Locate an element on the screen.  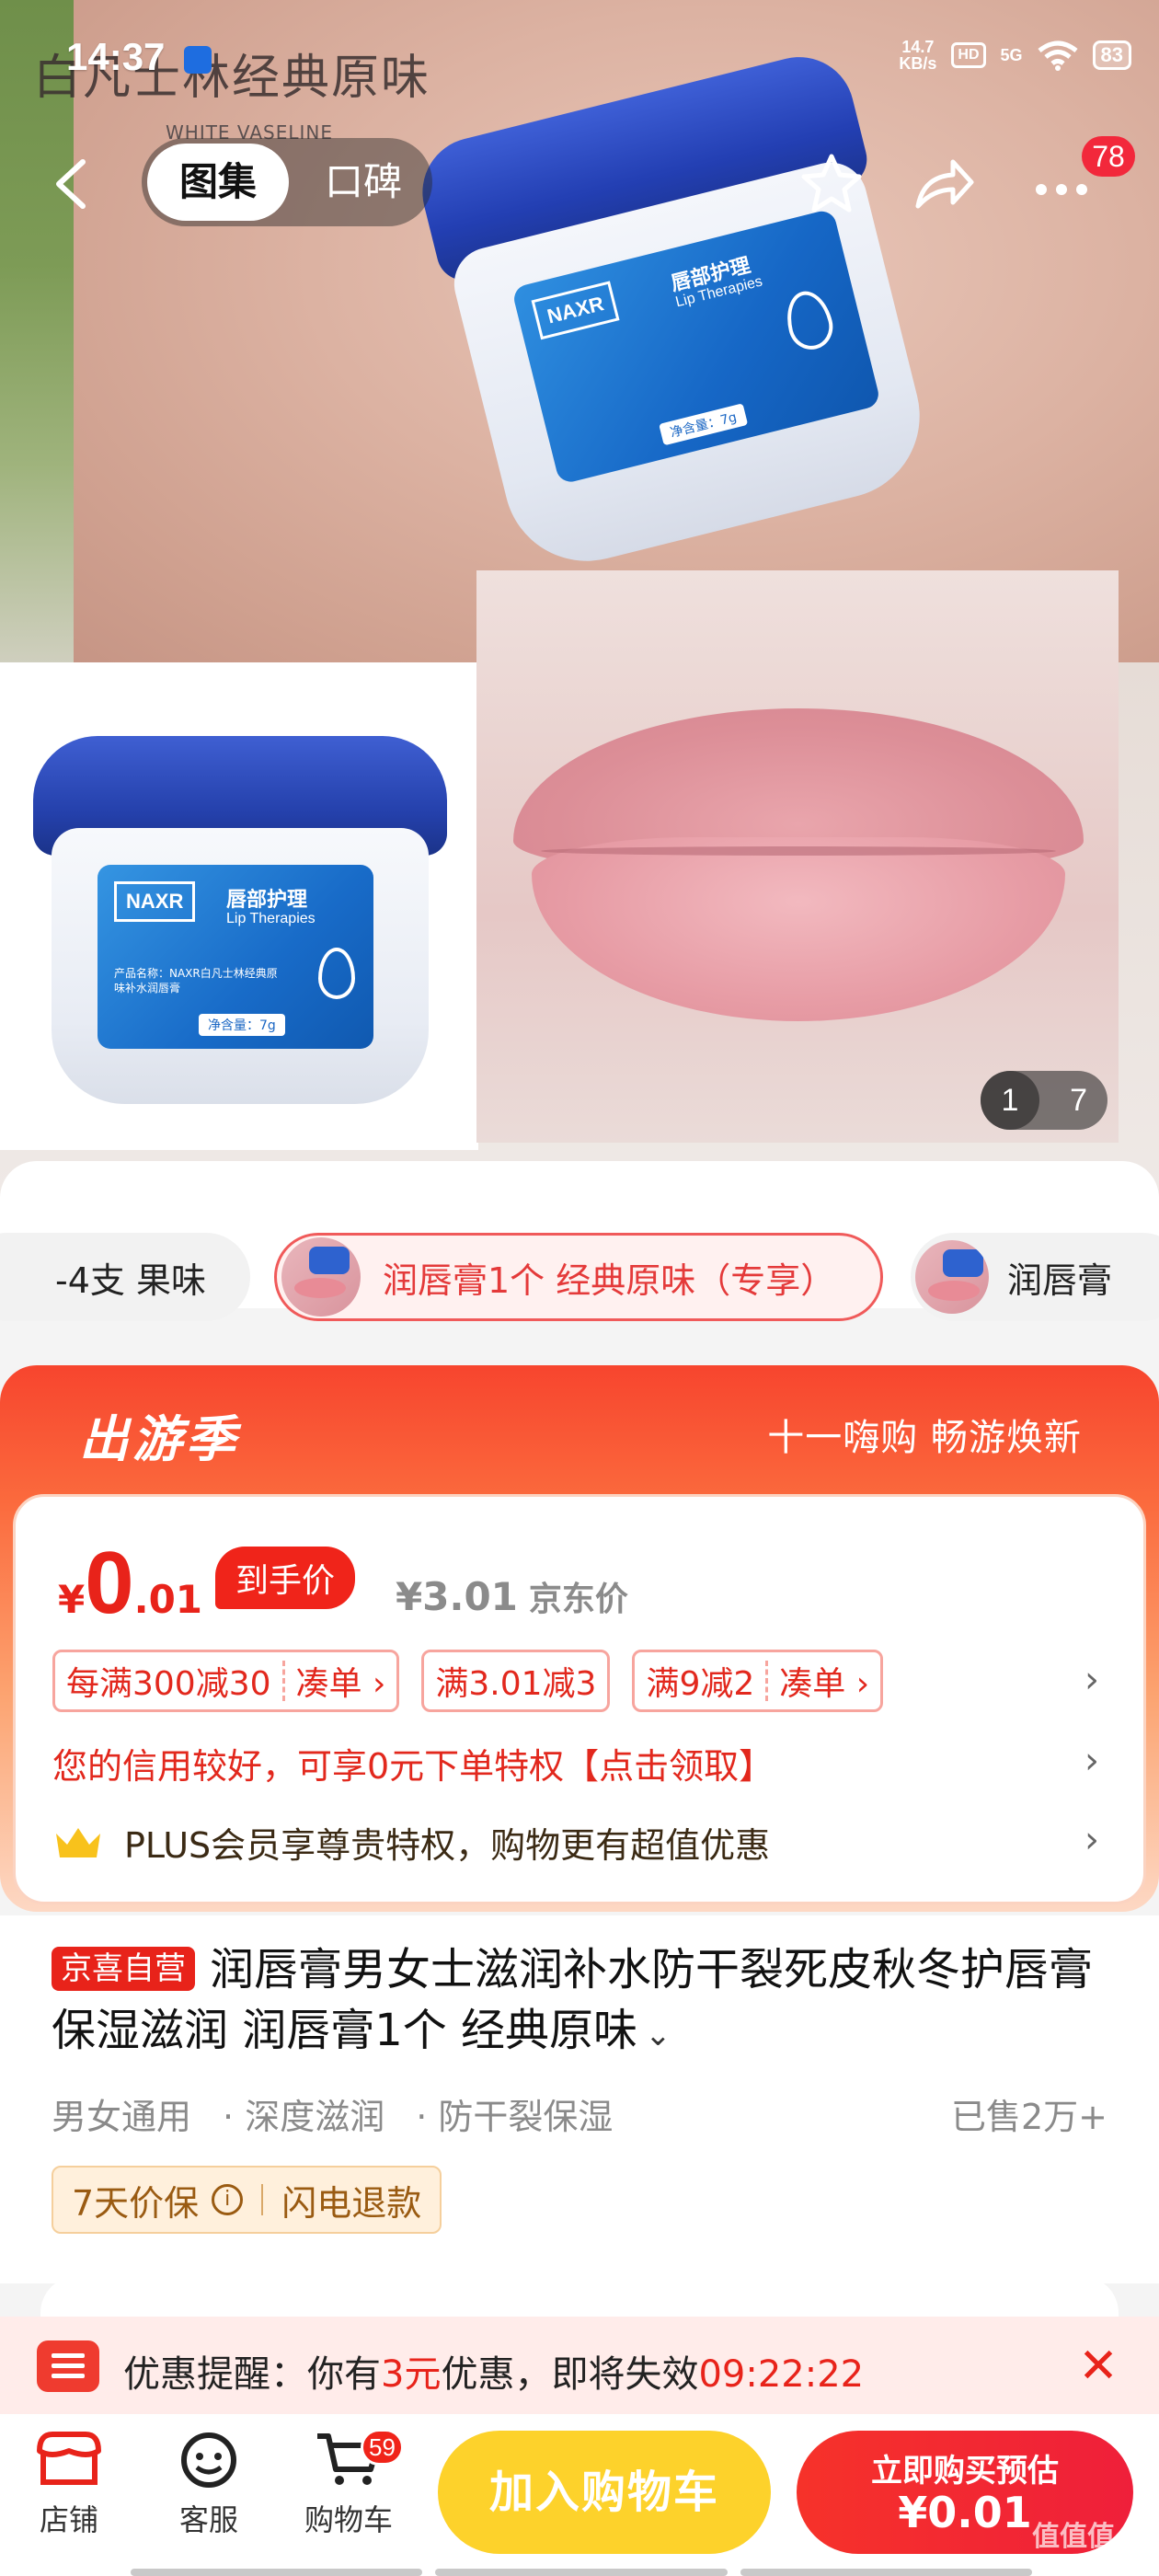
credit-offer-link: 您的信用较好，可享0元下单特权【点击领取】 is located at coordinates (413, 1763).